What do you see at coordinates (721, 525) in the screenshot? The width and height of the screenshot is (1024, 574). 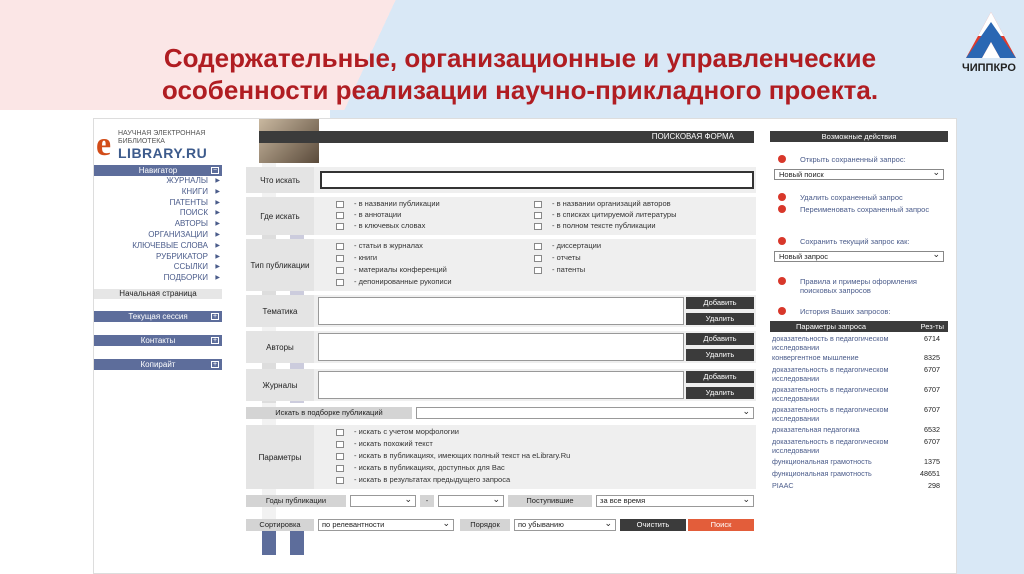 I see `search-button: Поиск` at bounding box center [721, 525].